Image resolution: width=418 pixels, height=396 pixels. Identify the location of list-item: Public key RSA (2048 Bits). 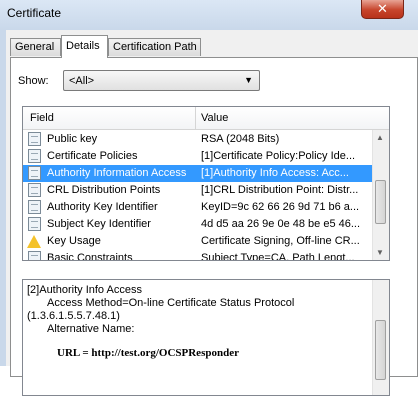
(198, 139).